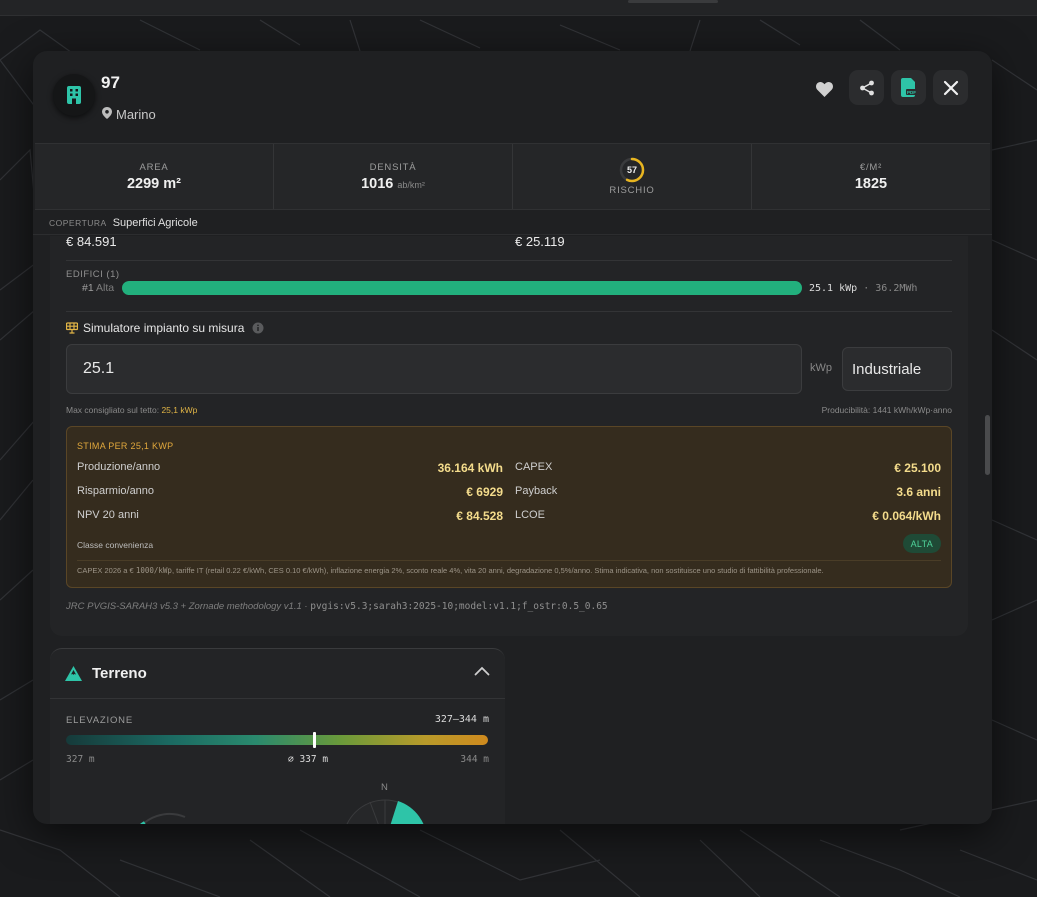 The image size is (1037, 897). I want to click on pdf-export-button: PDF, so click(908, 87).